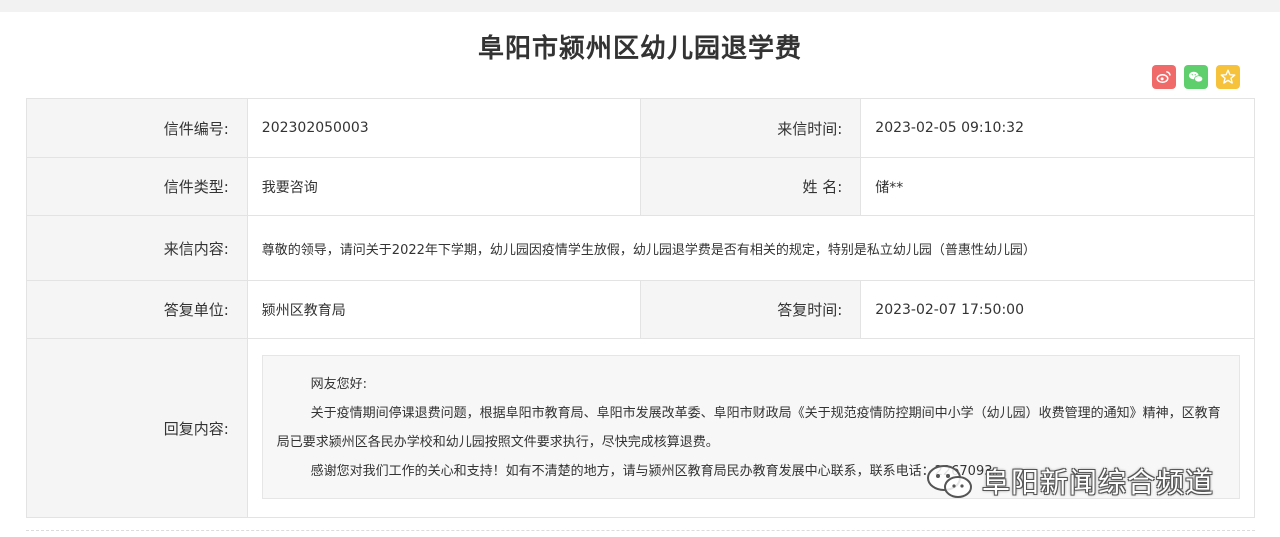 The height and width of the screenshot is (537, 1280). I want to click on favorite-button, so click(1228, 77).